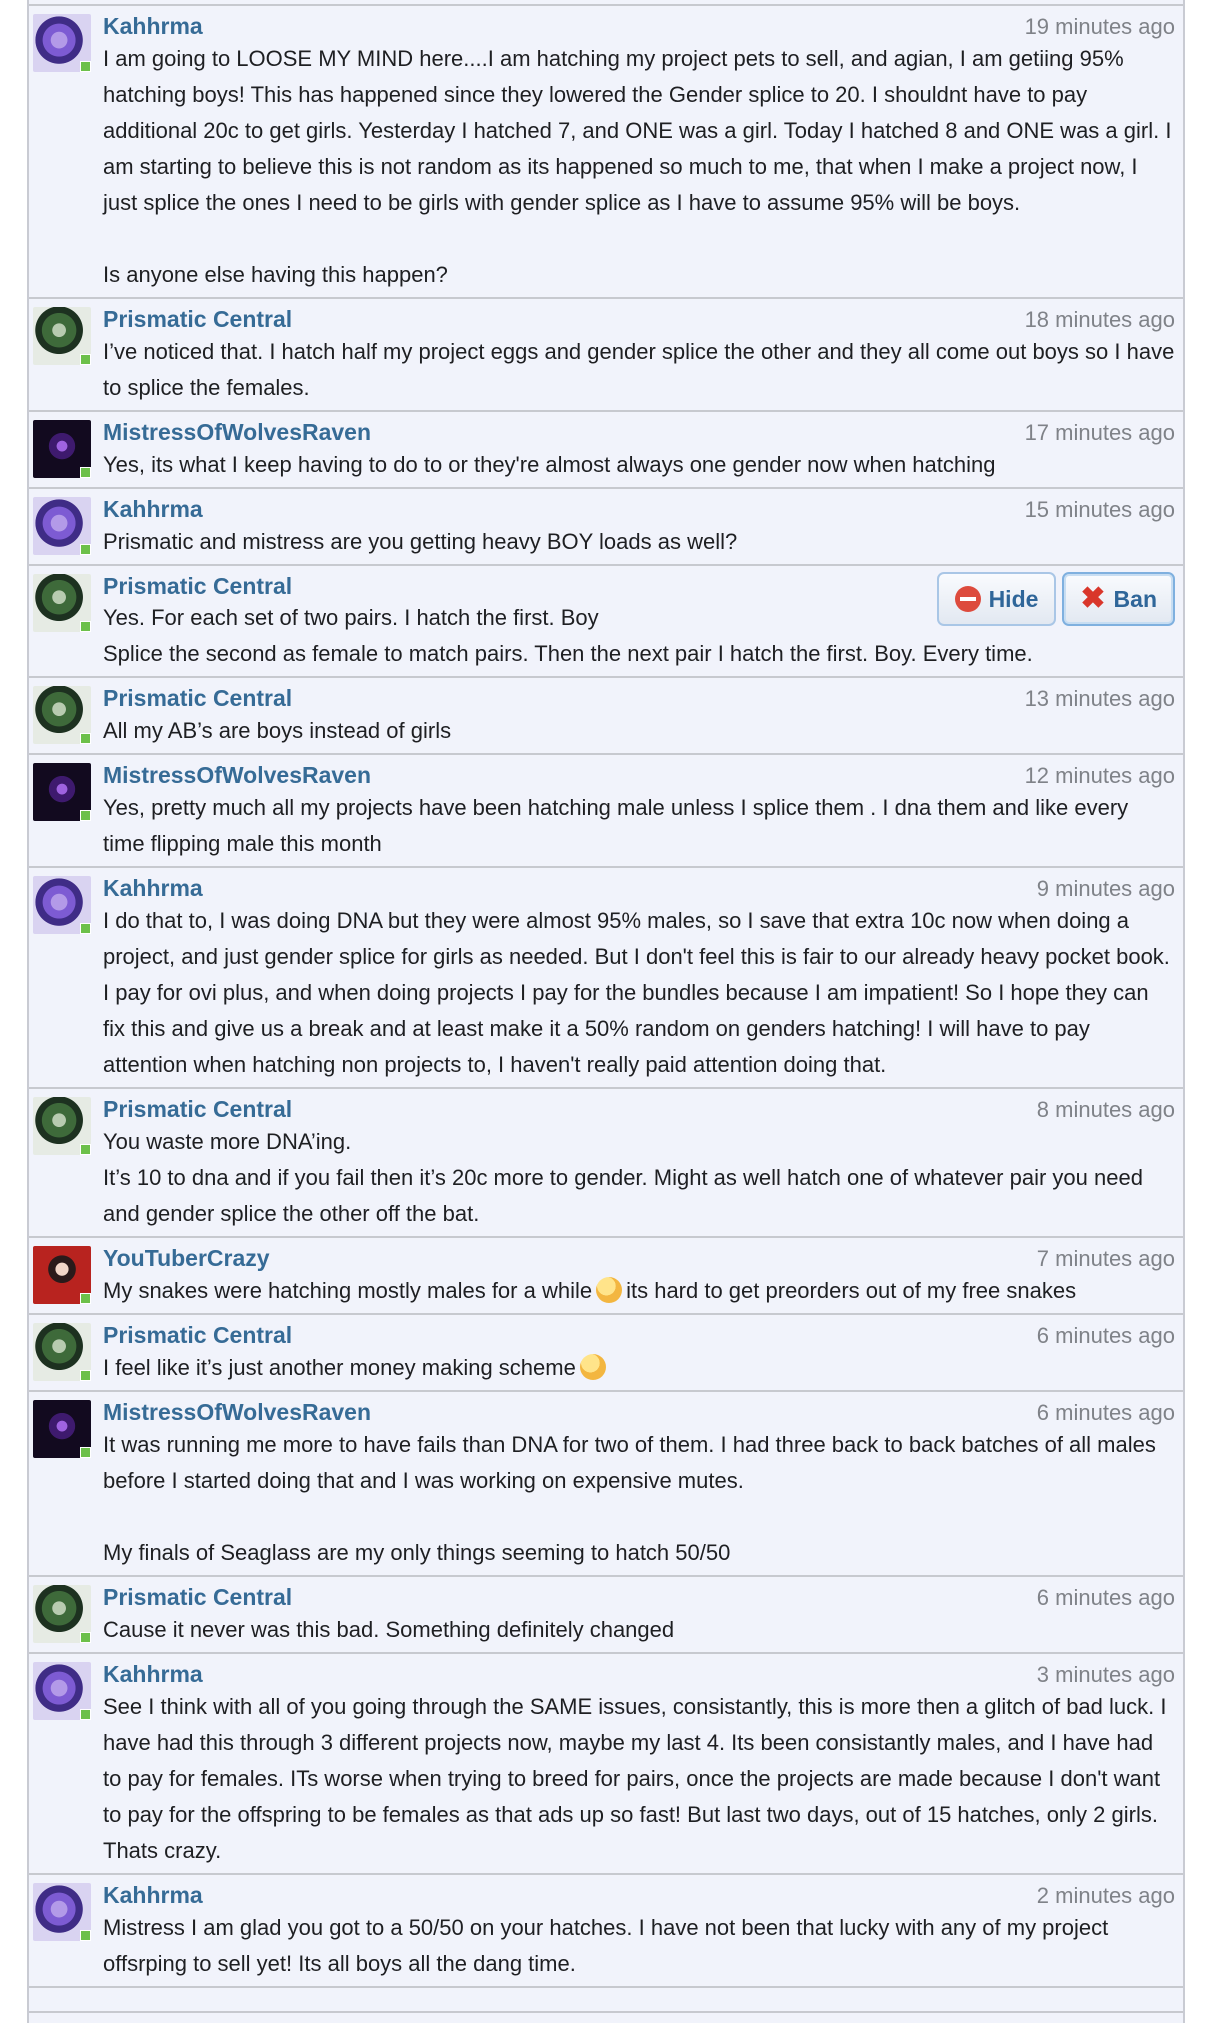 This screenshot has height=2023, width=1210. What do you see at coordinates (1099, 509) in the screenshot?
I see `timestamp: 15 minutes ago` at bounding box center [1099, 509].